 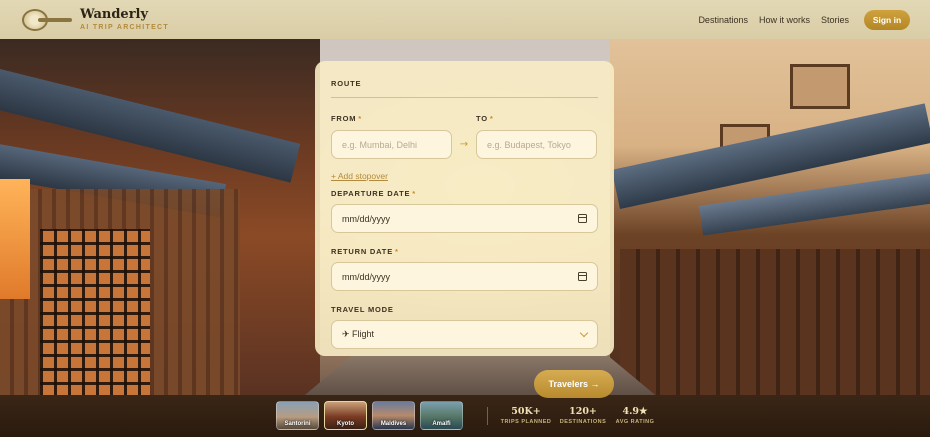 I want to click on return-date-value: mm/dd/yyyy, so click(x=366, y=276).